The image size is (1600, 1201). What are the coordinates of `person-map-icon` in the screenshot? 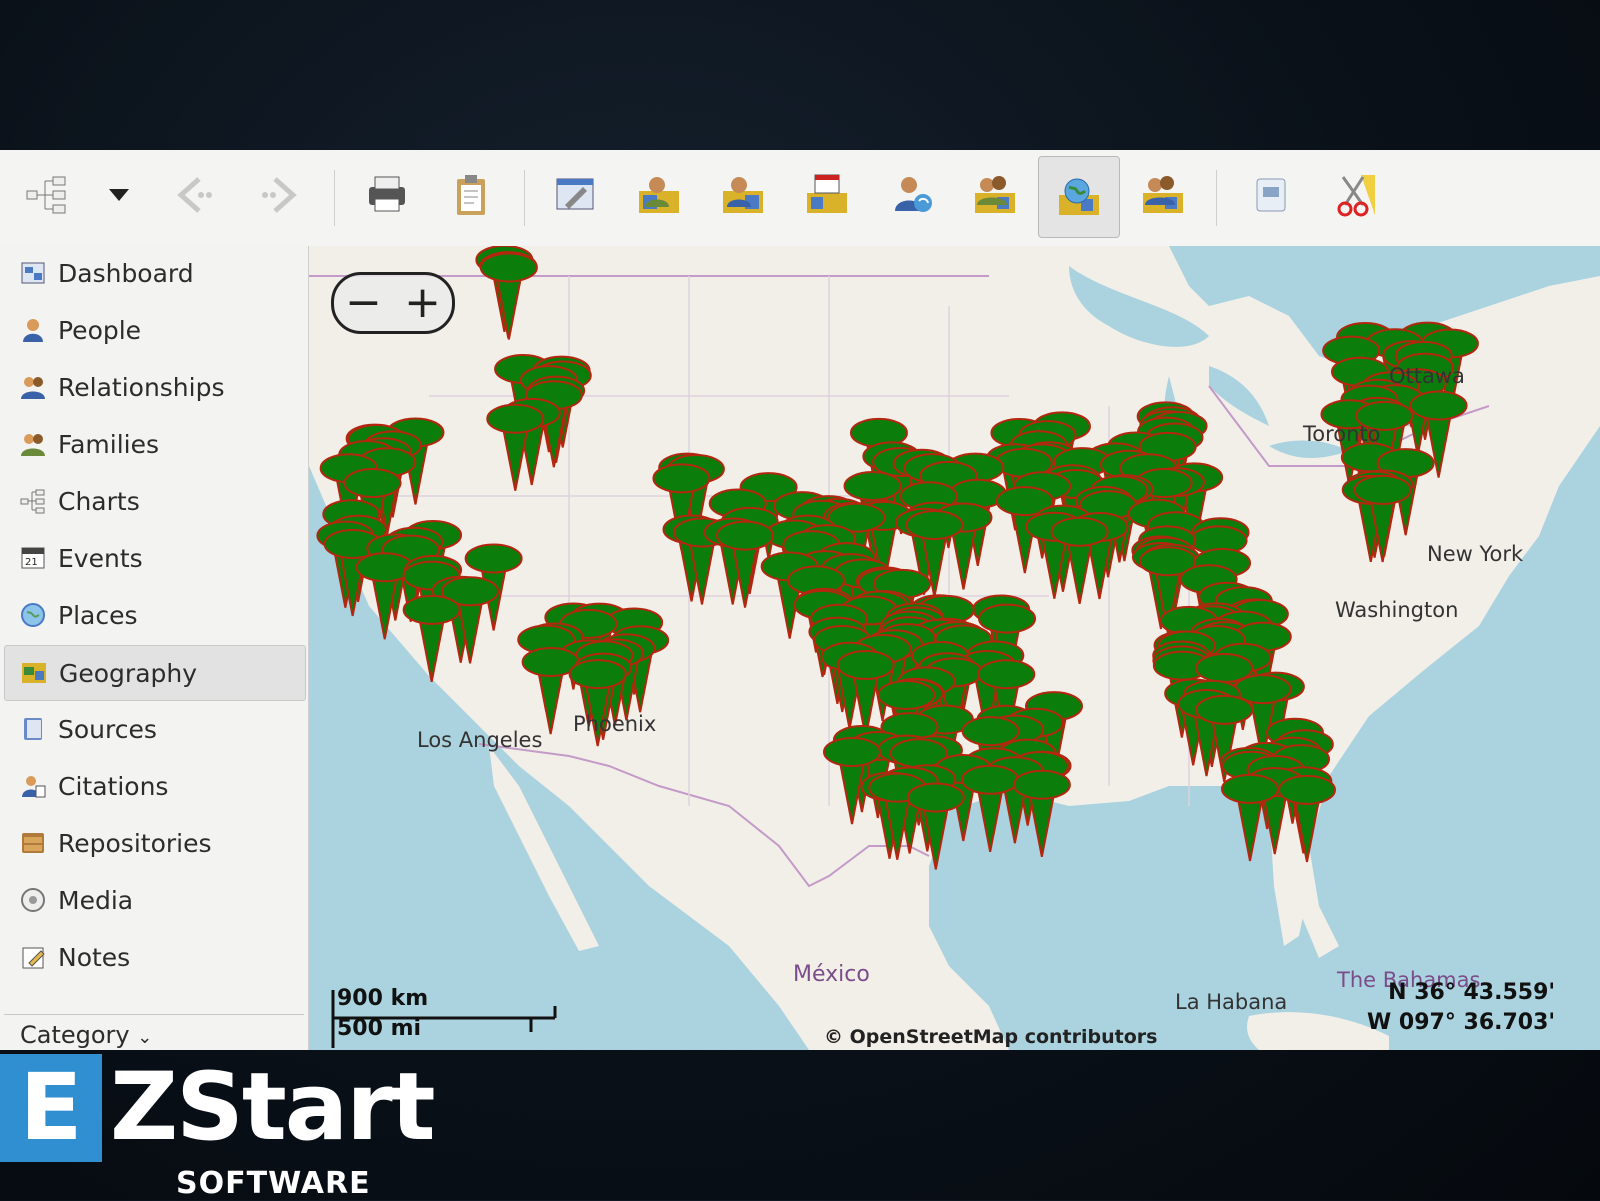 It's located at (743, 195).